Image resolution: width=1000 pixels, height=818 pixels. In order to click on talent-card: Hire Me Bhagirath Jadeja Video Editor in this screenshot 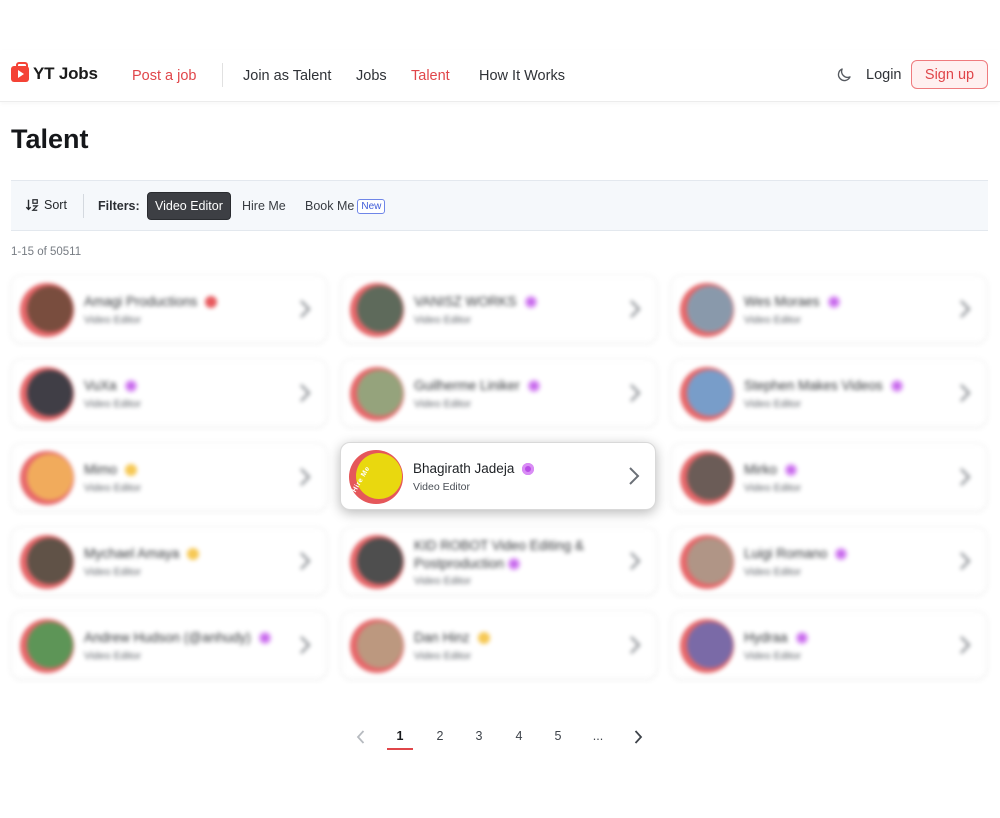, I will do `click(498, 476)`.